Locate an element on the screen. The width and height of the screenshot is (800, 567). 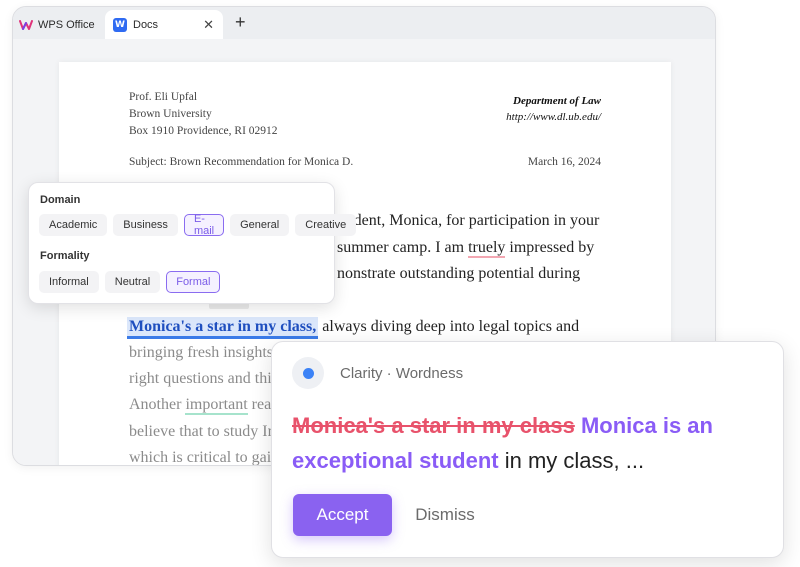
domain-option-business: Business is located at coordinates (145, 225).